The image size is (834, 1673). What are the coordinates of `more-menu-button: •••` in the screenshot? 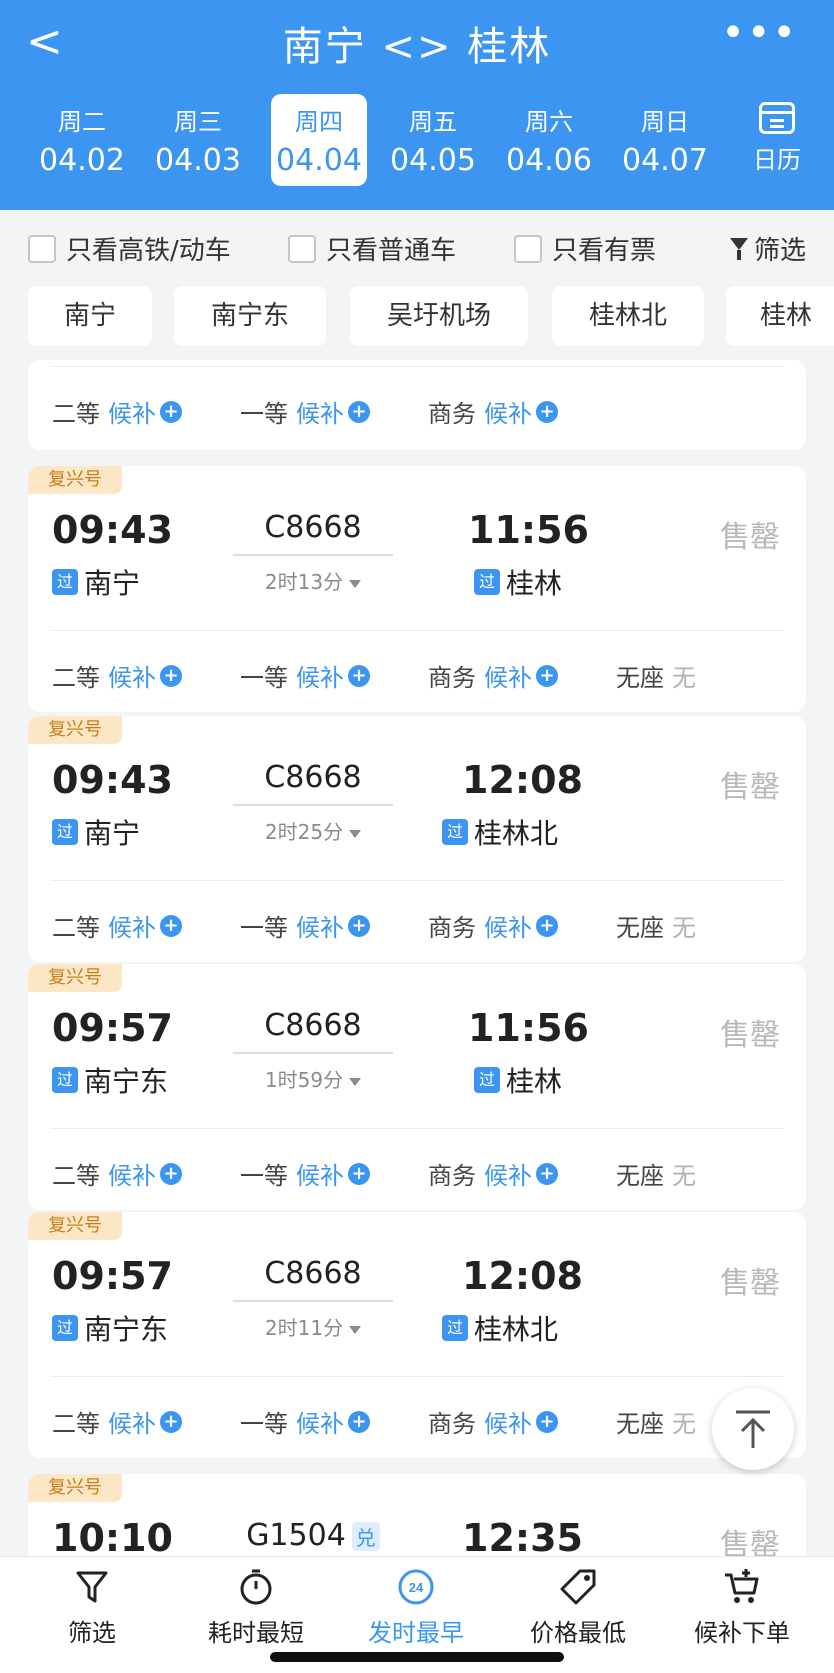 It's located at (759, 33).